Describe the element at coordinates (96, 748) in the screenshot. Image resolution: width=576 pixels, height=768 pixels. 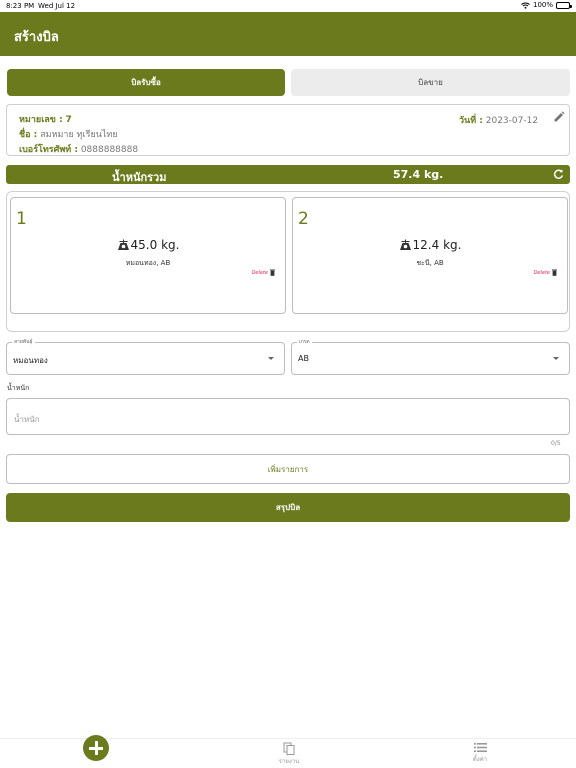
I see `add-bill-icon` at that location.